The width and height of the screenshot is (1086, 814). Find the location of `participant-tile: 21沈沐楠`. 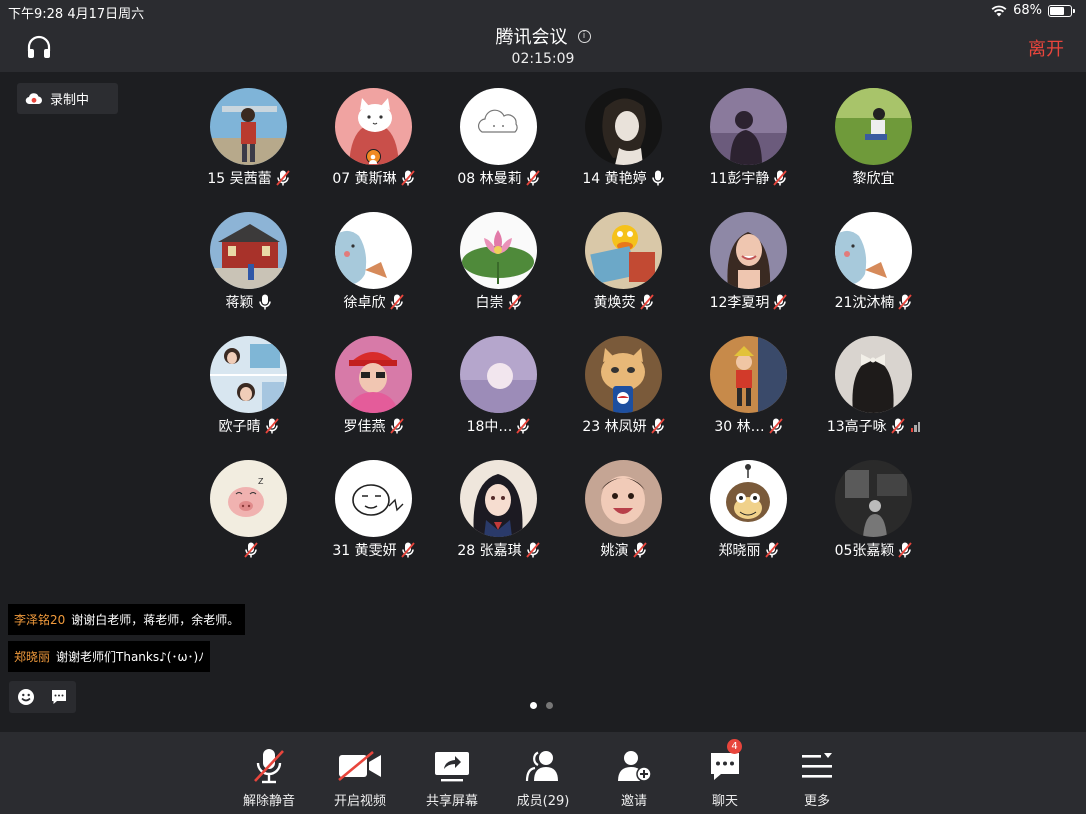

participant-tile: 21沈沐楠 is located at coordinates (873, 267).